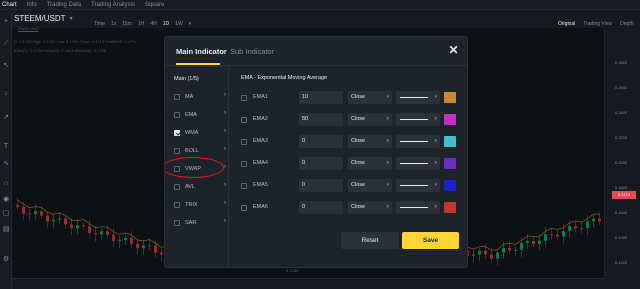 The image size is (640, 289). What do you see at coordinates (6, 94) in the screenshot?
I see `arrow-icon: ↓` at bounding box center [6, 94].